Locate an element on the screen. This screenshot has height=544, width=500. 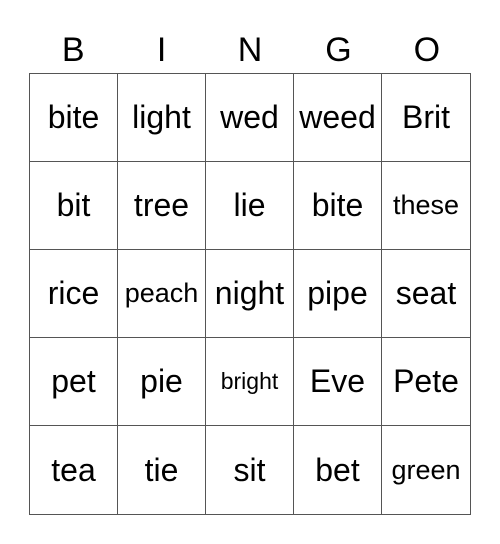
bingo-cell: pet is located at coordinates (74, 382).